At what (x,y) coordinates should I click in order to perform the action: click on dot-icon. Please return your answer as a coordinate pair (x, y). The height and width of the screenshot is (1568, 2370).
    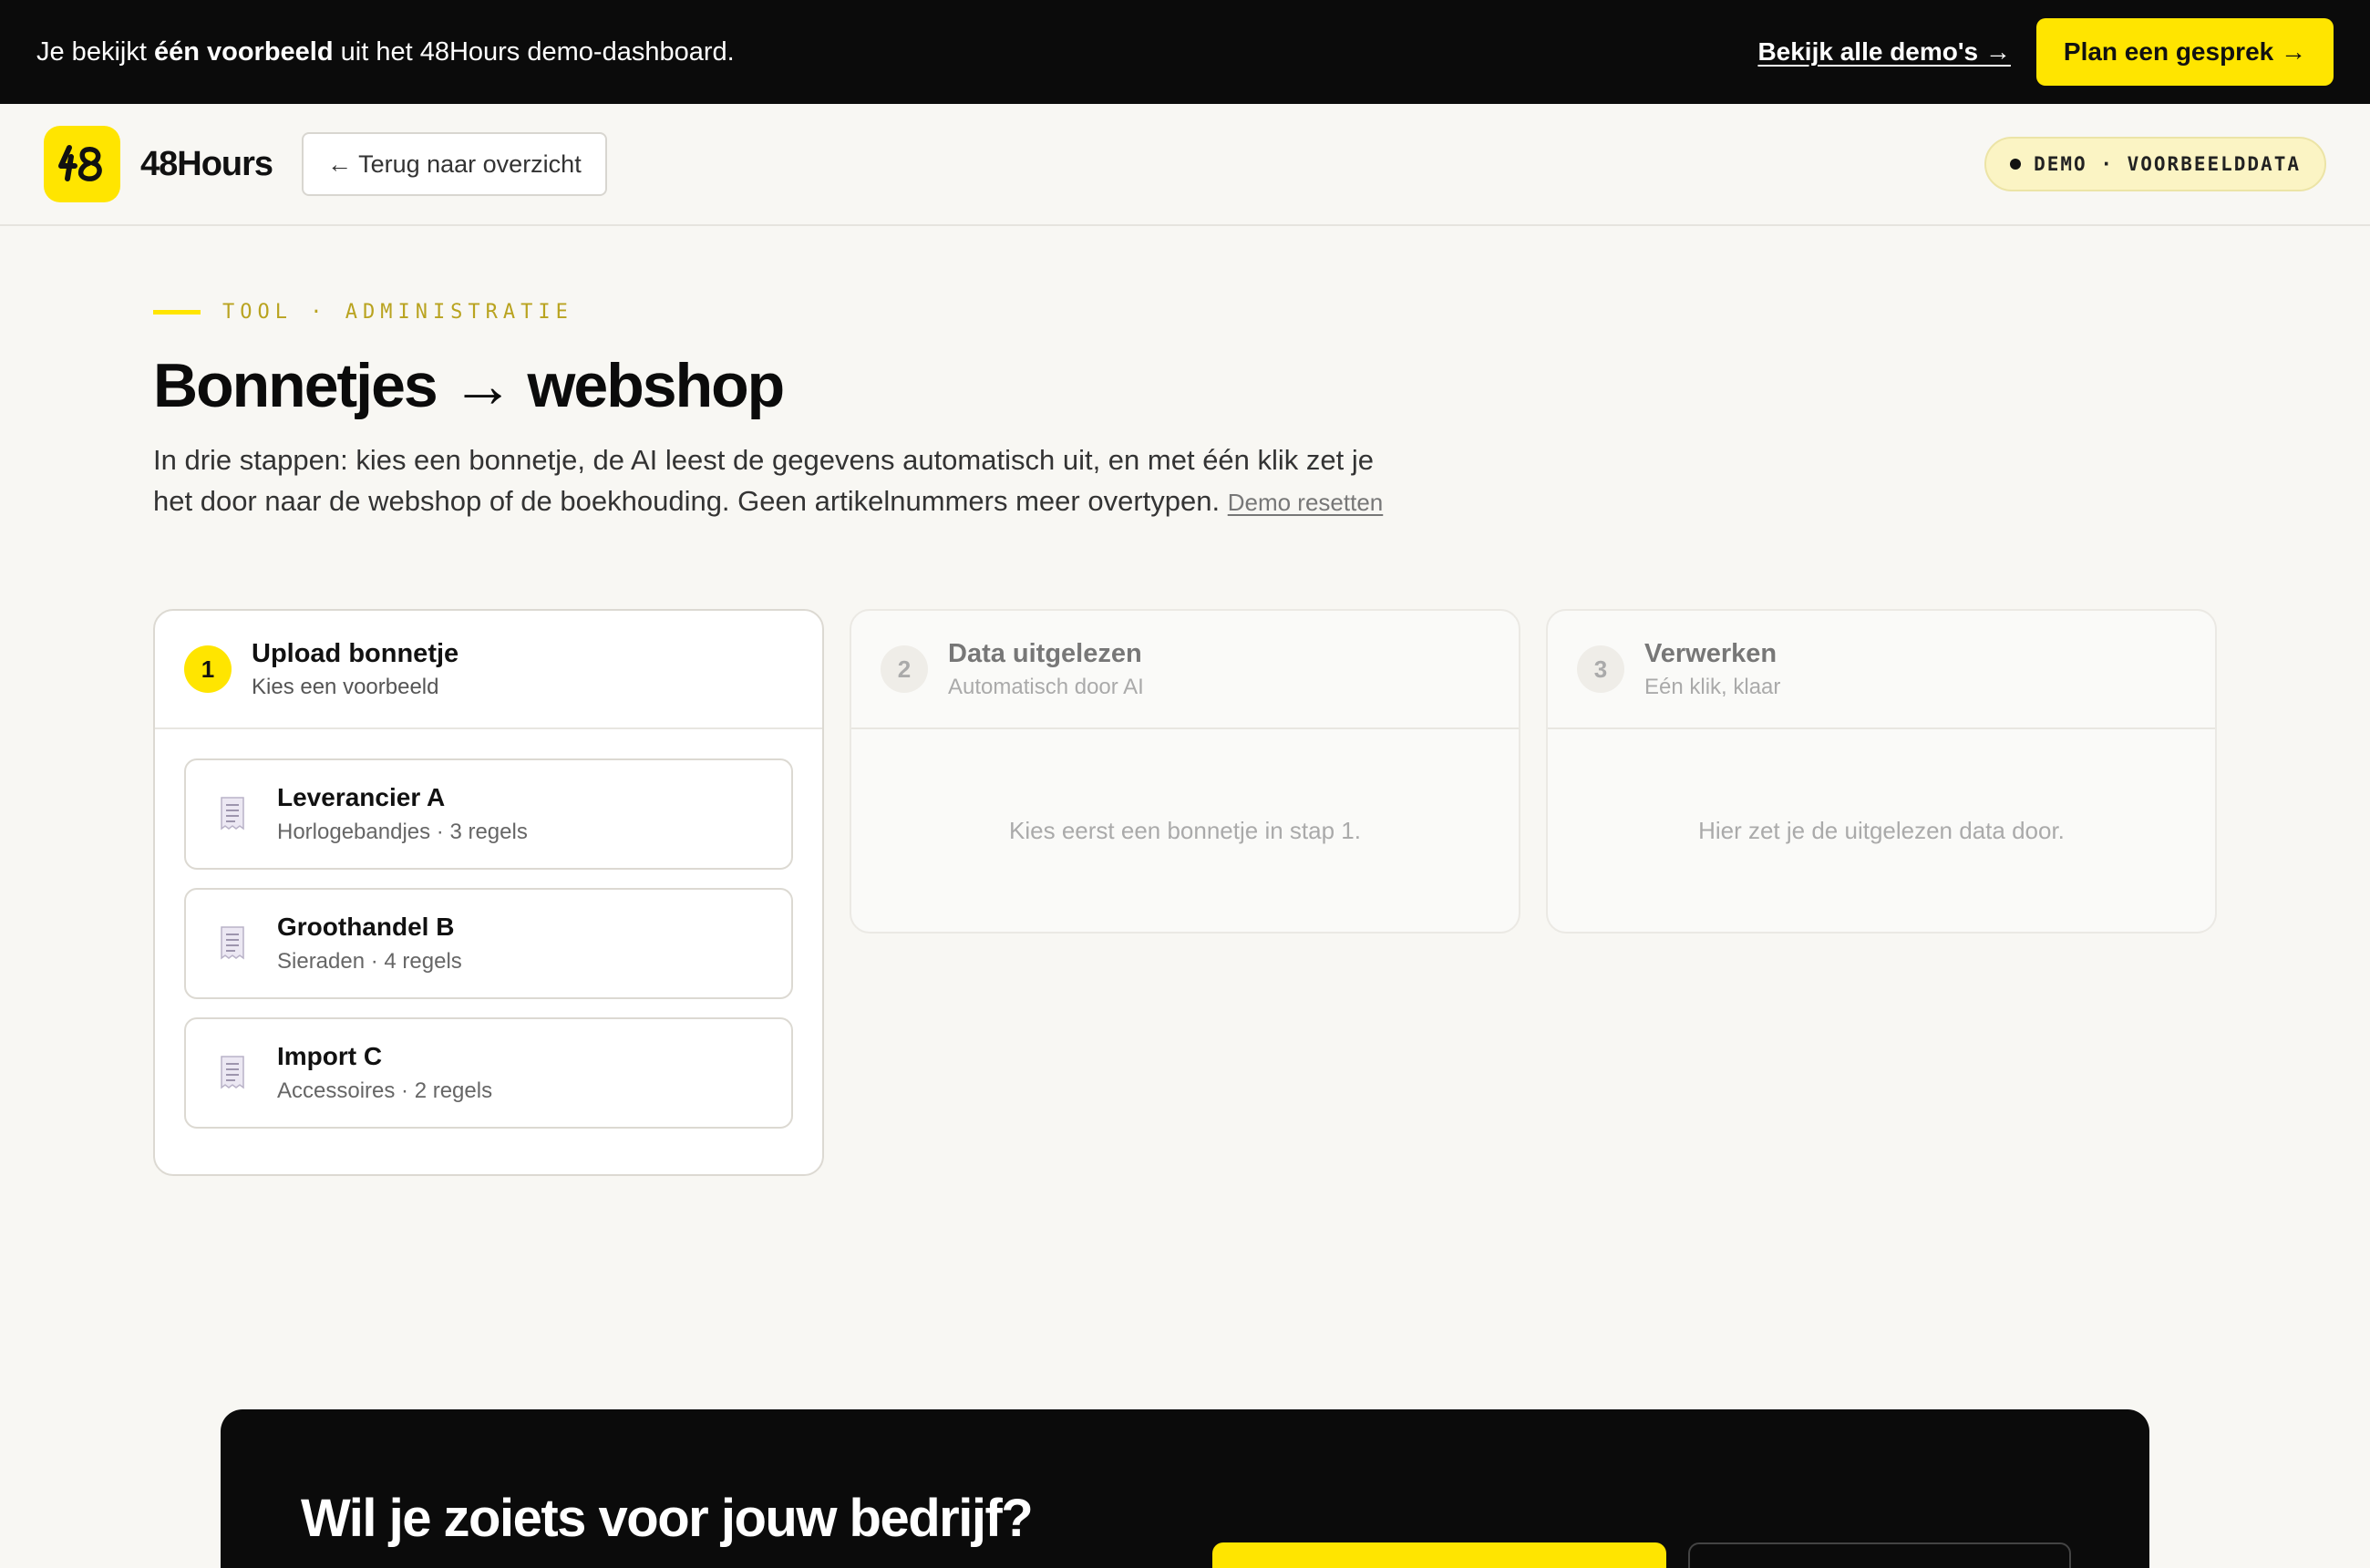
    Looking at the image, I should click on (2016, 164).